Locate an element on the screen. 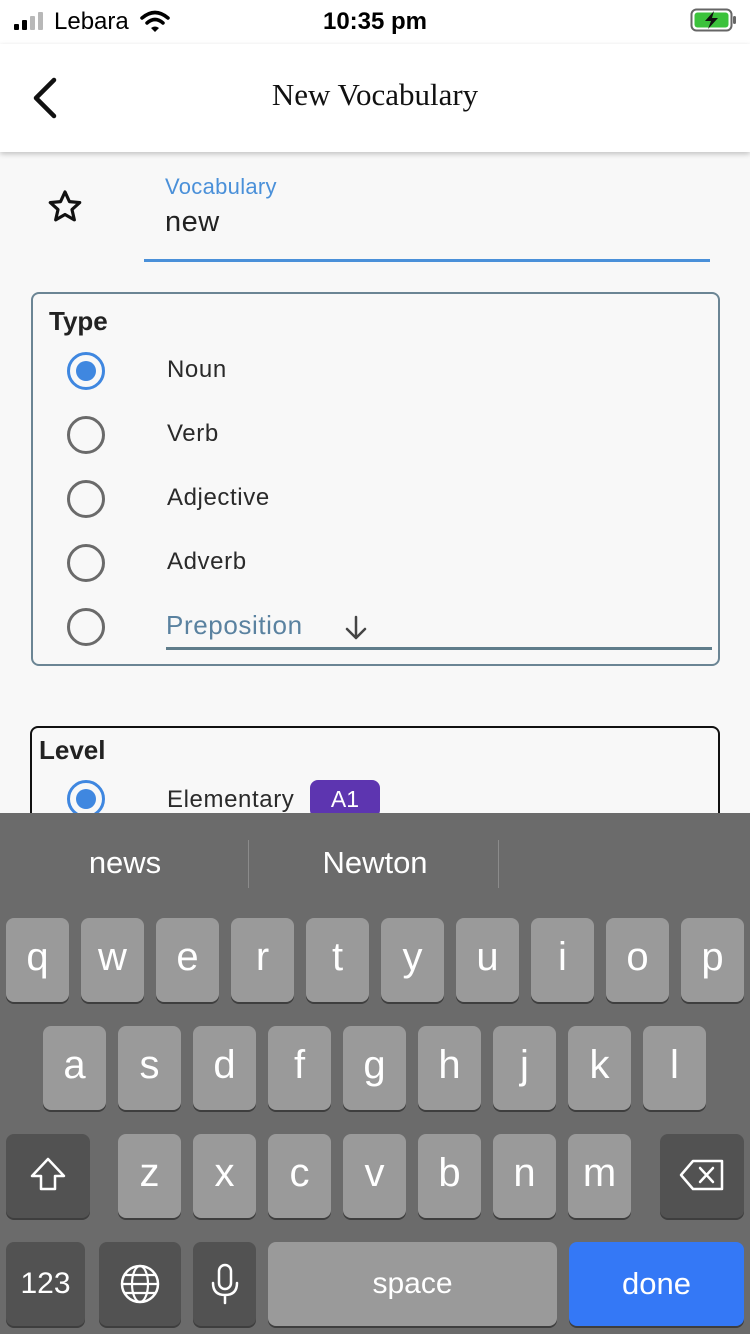 This screenshot has width=750, height=1334. radio-verb is located at coordinates (86, 435).